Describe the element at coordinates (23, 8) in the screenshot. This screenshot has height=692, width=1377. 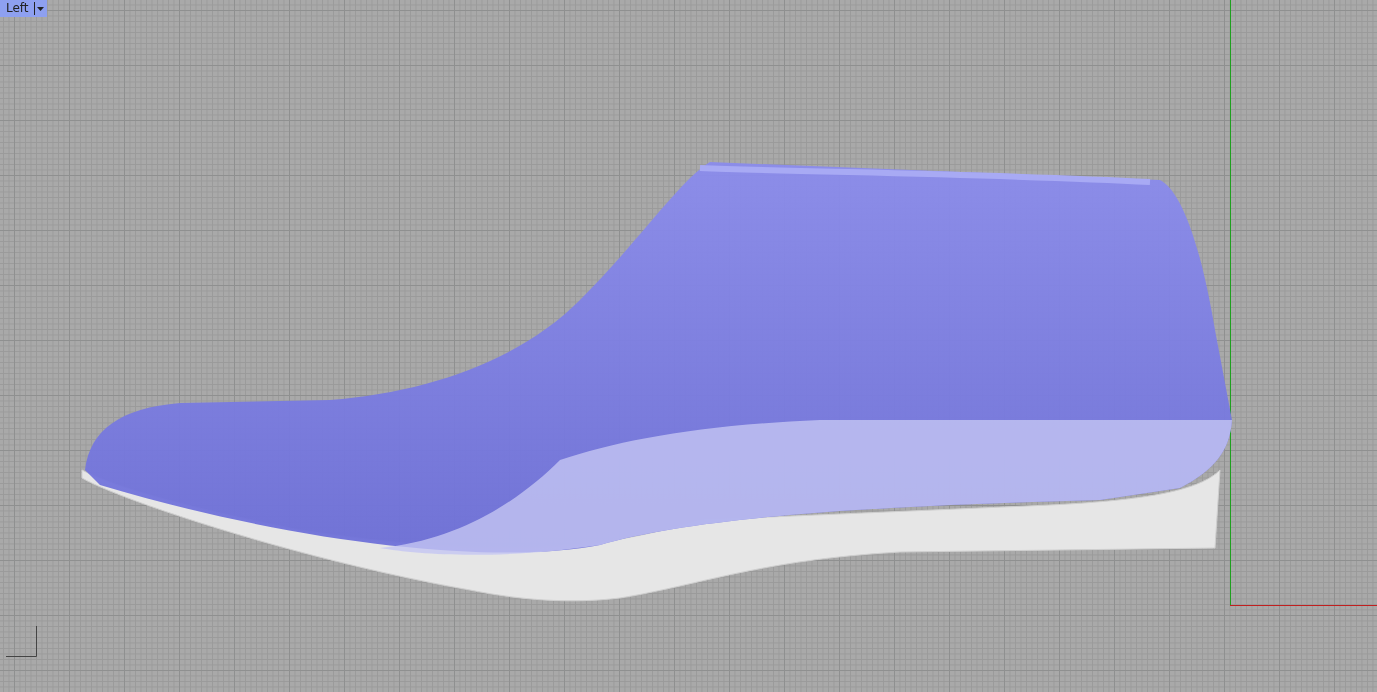
I see `viewport-tab: Left` at that location.